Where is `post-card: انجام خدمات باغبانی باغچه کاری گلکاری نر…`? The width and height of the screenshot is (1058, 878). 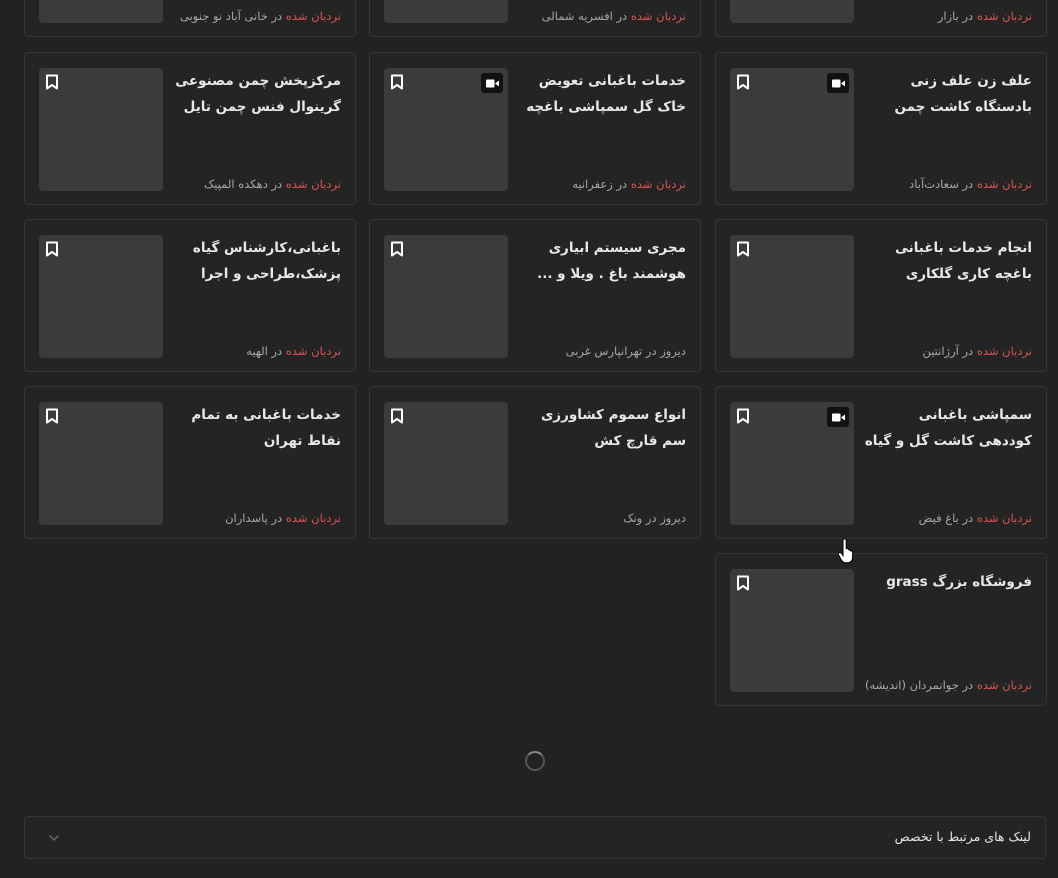 post-card: انجام خدمات باغبانی باغچه کاری گلکاری نر… is located at coordinates (881, 295).